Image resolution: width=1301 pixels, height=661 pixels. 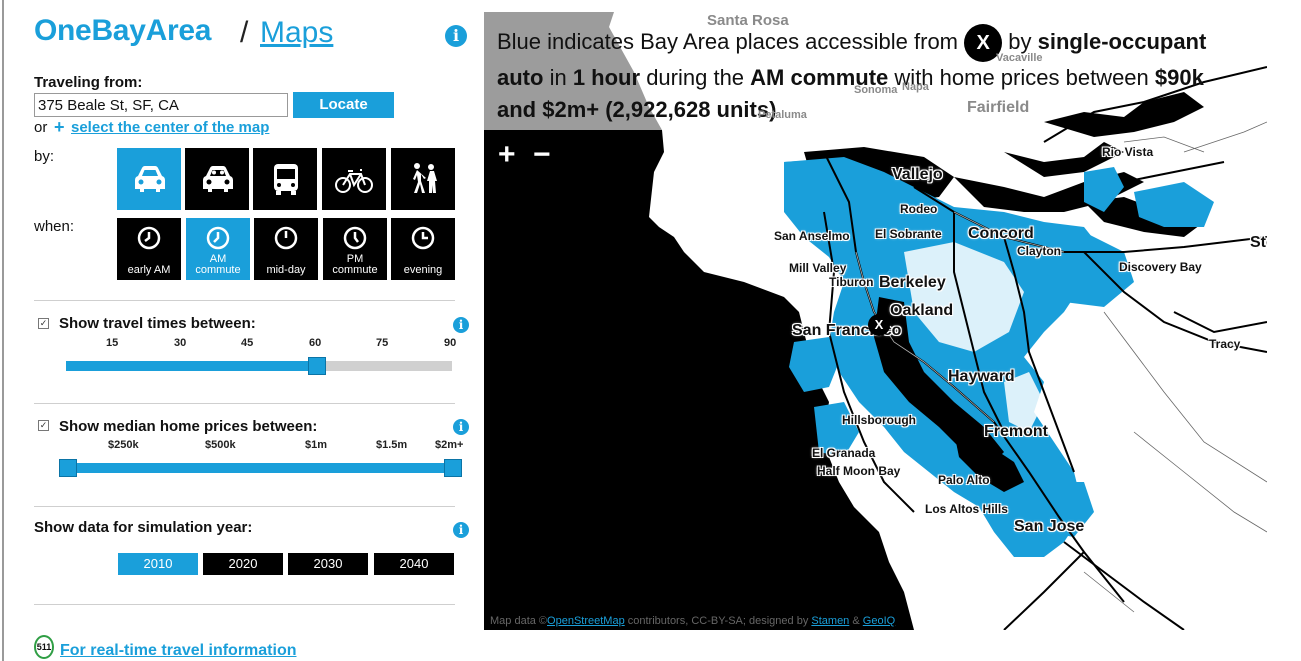 What do you see at coordinates (812, 236) in the screenshot?
I see `city-label: San Anselmo` at bounding box center [812, 236].